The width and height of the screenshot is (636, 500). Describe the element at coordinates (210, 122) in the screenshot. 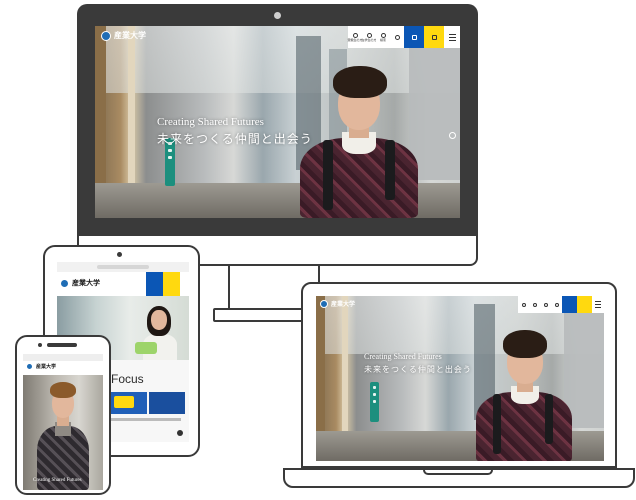

I see `hero-title-en: Creating Shared Futures` at that location.